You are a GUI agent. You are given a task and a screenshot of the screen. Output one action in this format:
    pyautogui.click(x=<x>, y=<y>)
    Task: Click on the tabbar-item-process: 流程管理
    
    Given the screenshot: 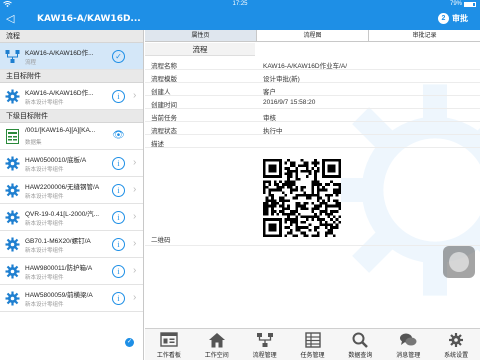 What is the action you would take?
    pyautogui.click(x=265, y=344)
    